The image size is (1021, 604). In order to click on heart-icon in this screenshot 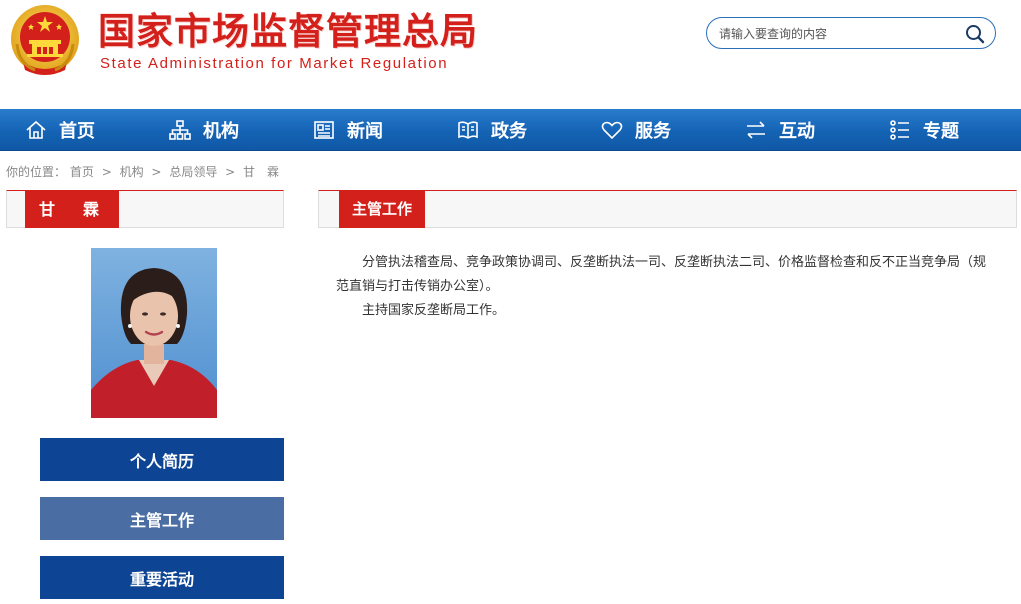, I will do `click(612, 130)`.